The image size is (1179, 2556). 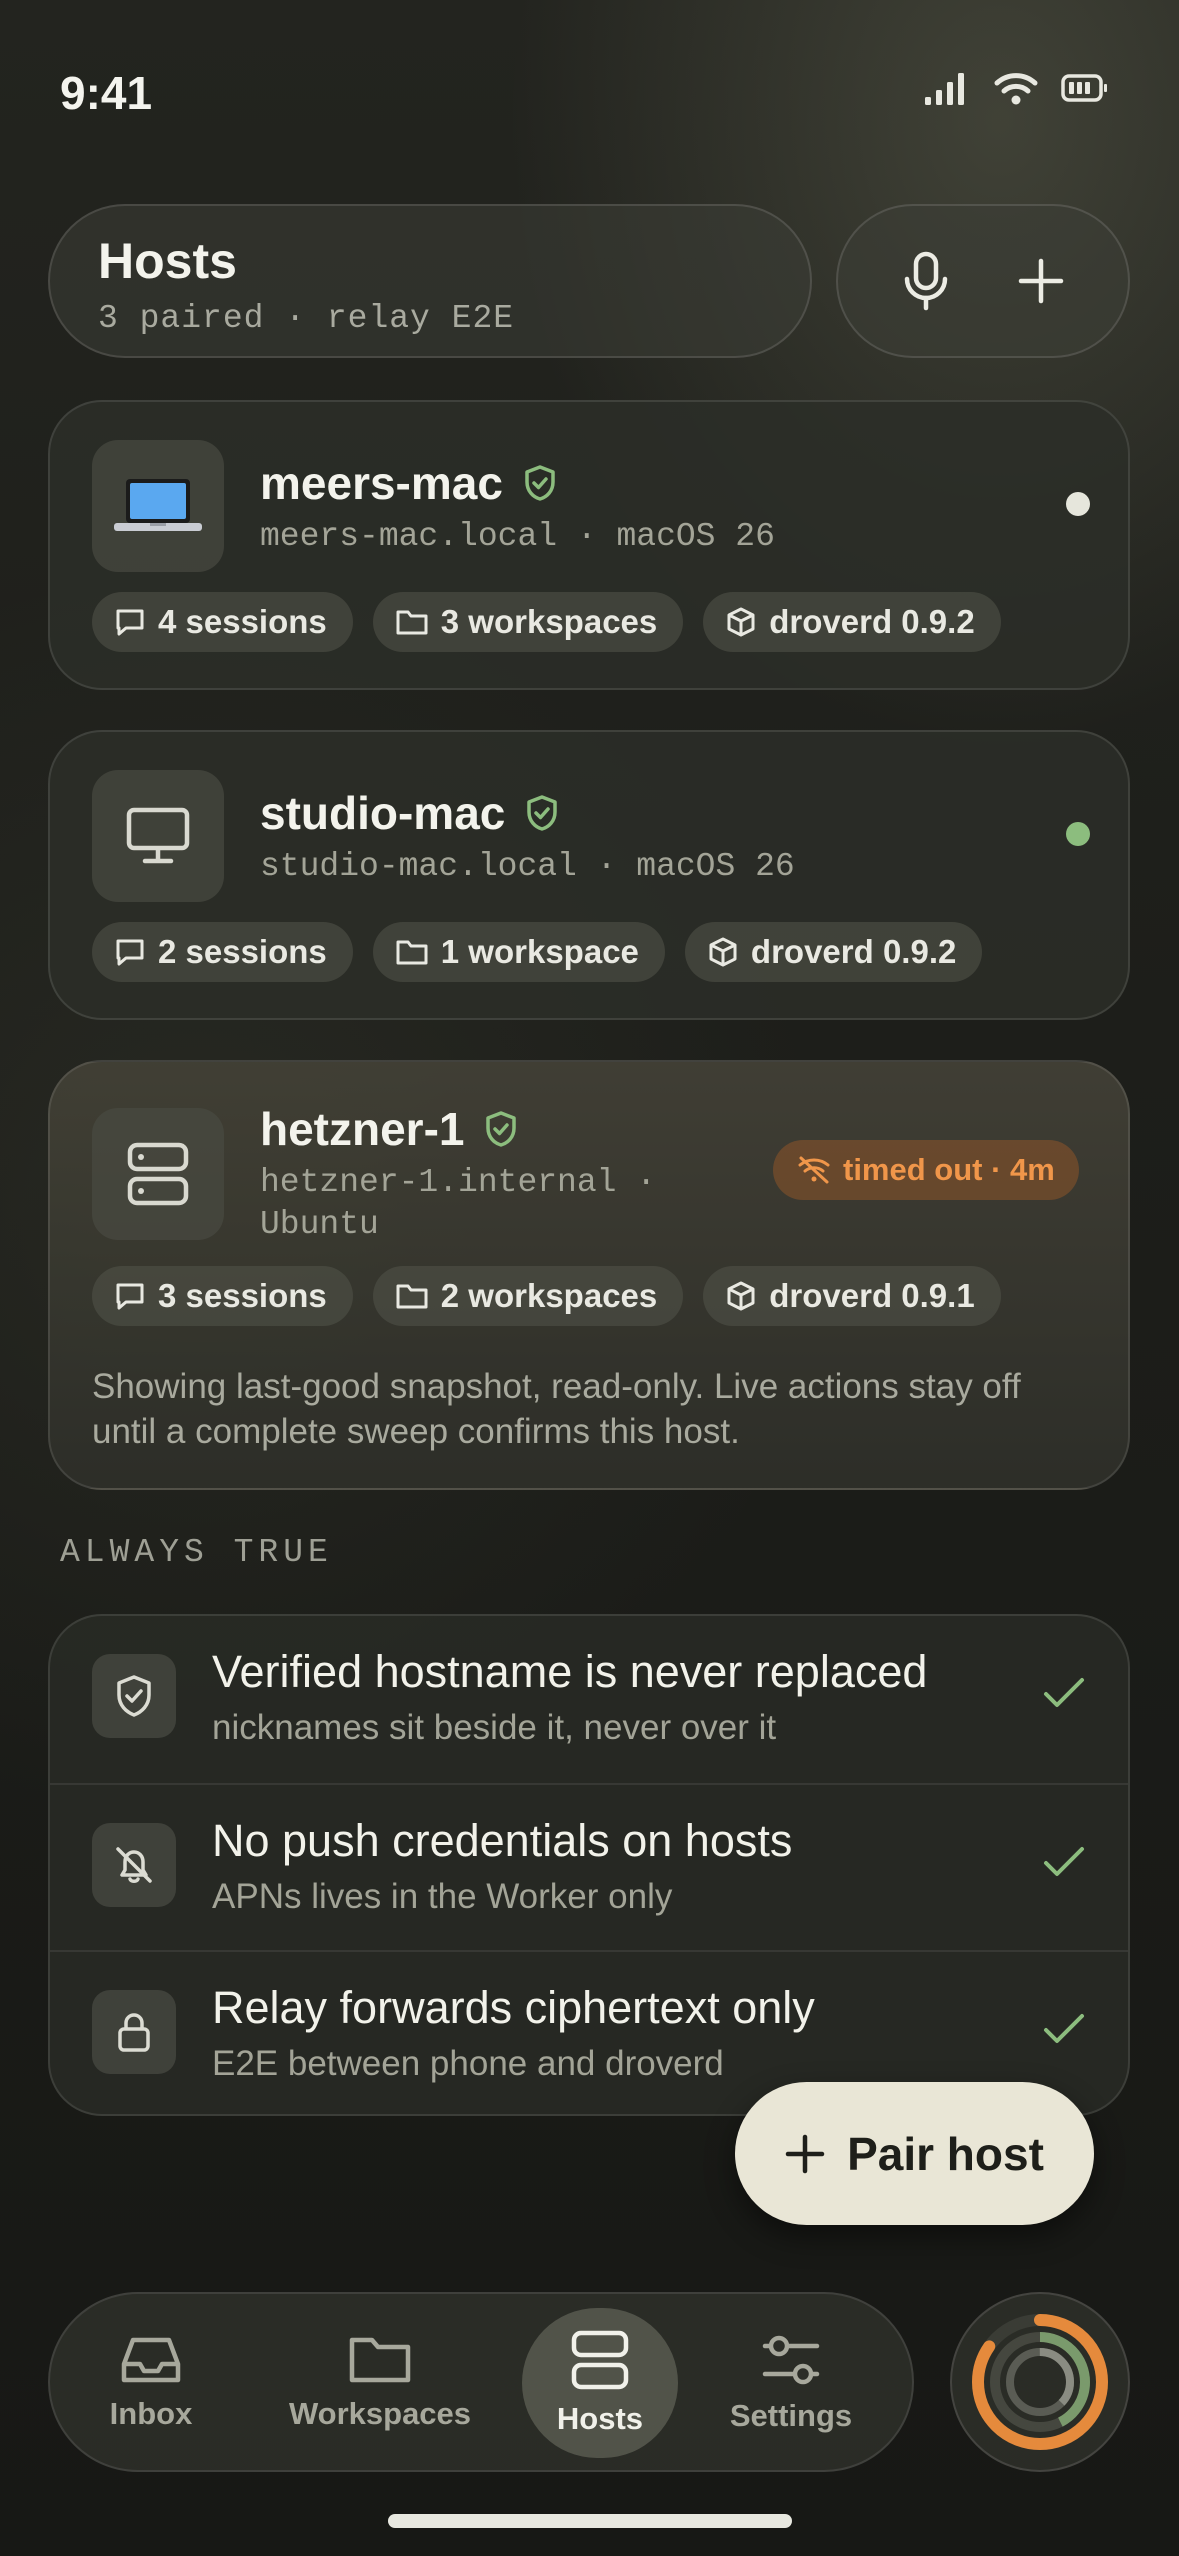 I want to click on tab-settings: Settings, so click(x=791, y=2383).